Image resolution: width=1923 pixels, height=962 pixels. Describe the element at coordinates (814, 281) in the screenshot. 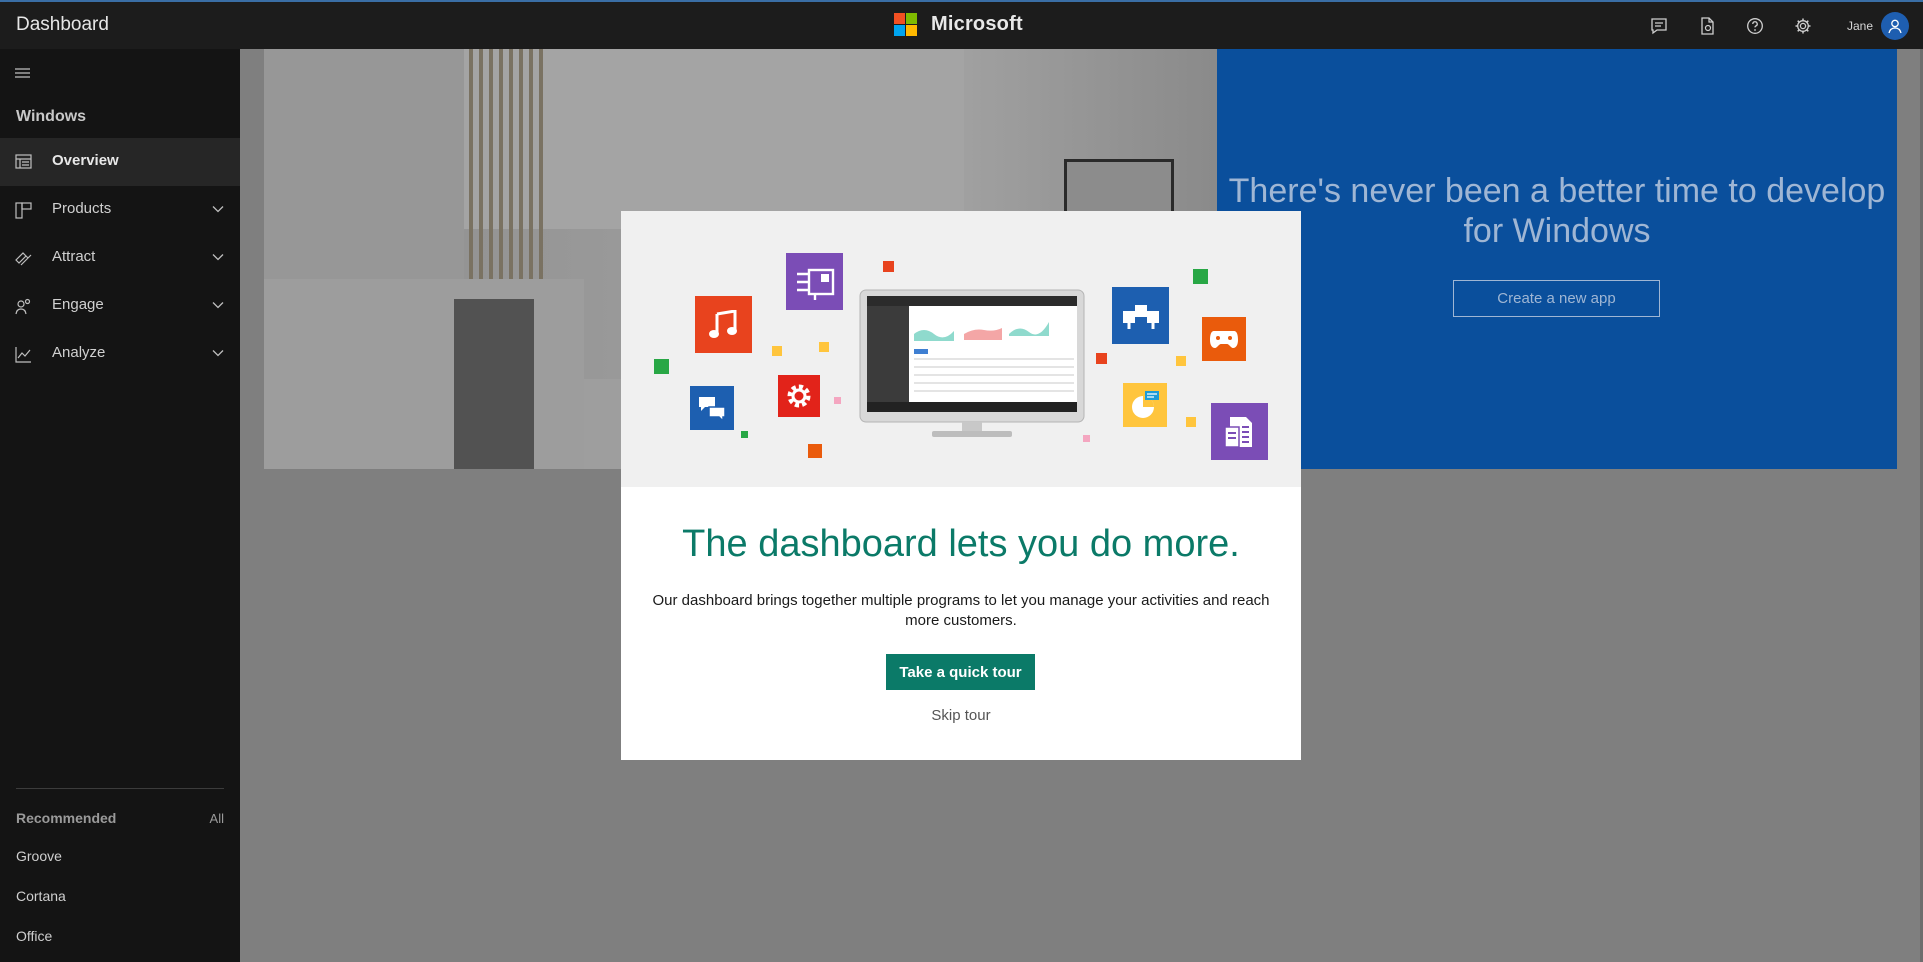

I see `circuit-tile-icon` at that location.